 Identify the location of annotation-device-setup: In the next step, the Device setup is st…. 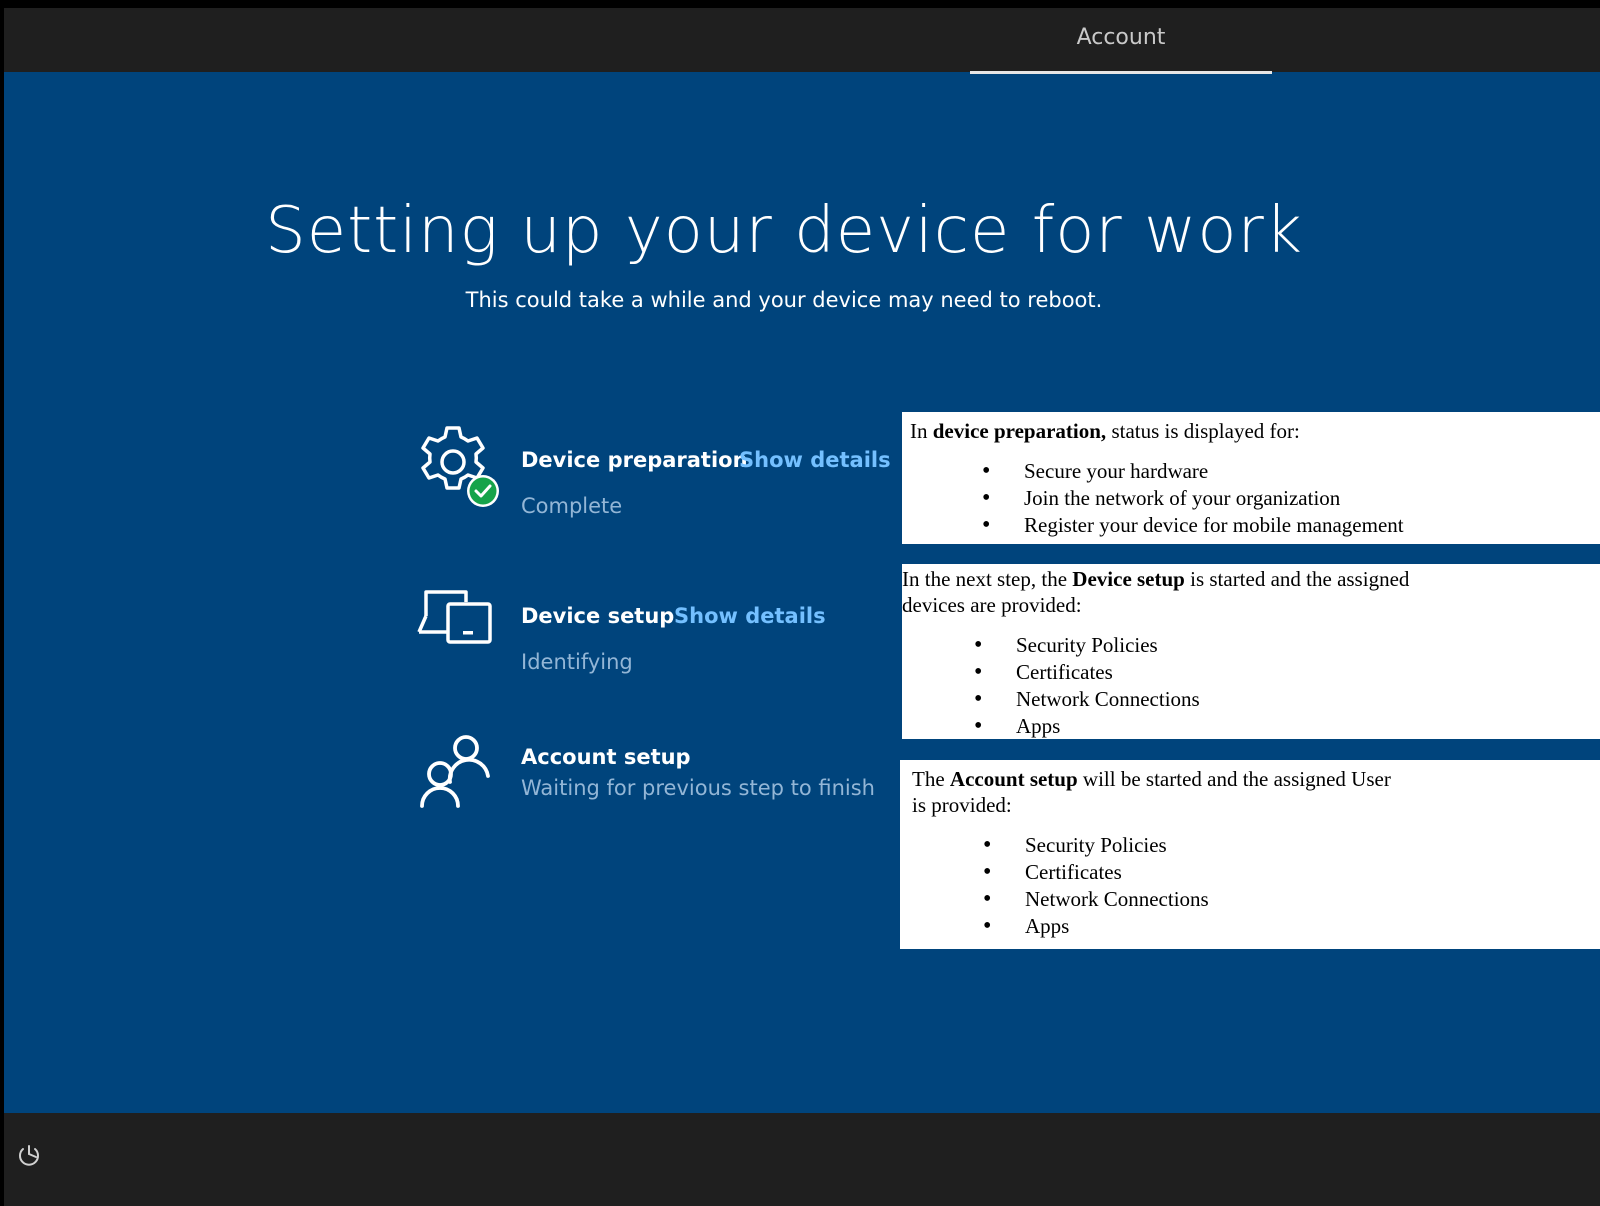
(1251, 652).